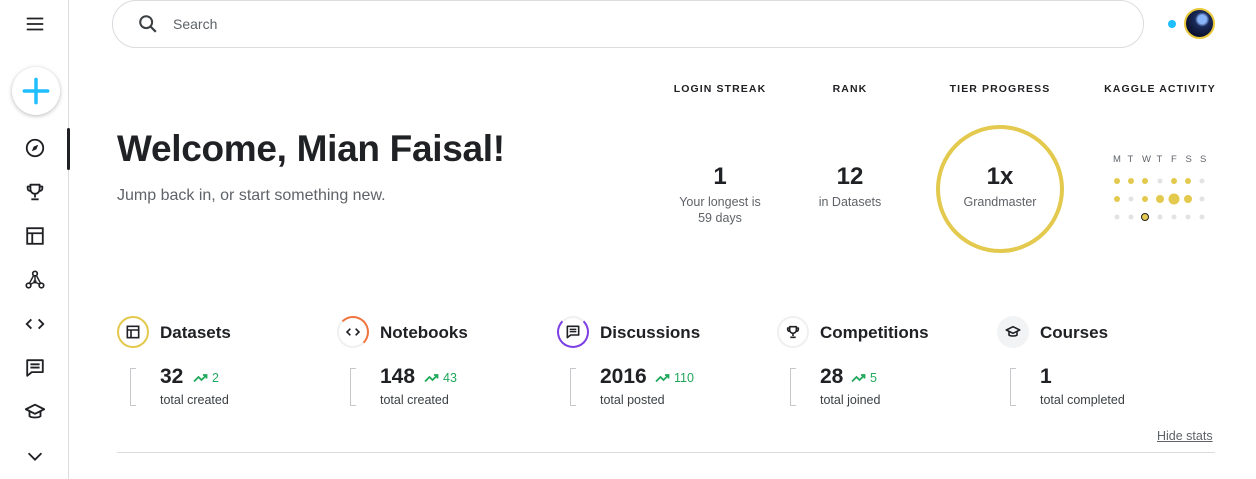  Describe the element at coordinates (832, 376) in the screenshot. I see `category-count: 28` at that location.